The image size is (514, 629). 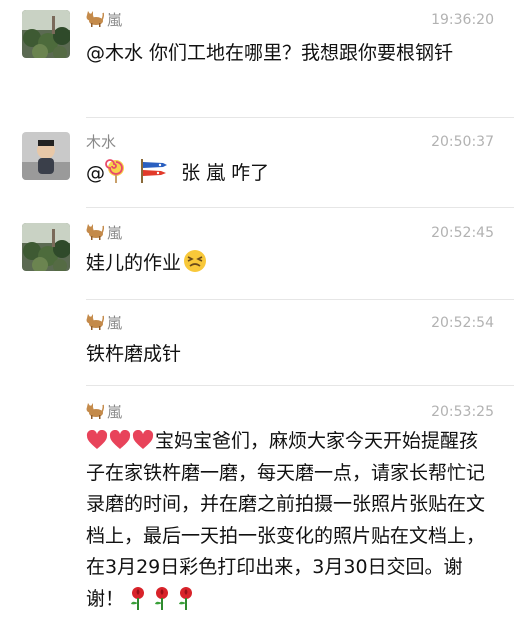 I want to click on timestamp: 20:52:45, so click(x=462, y=233).